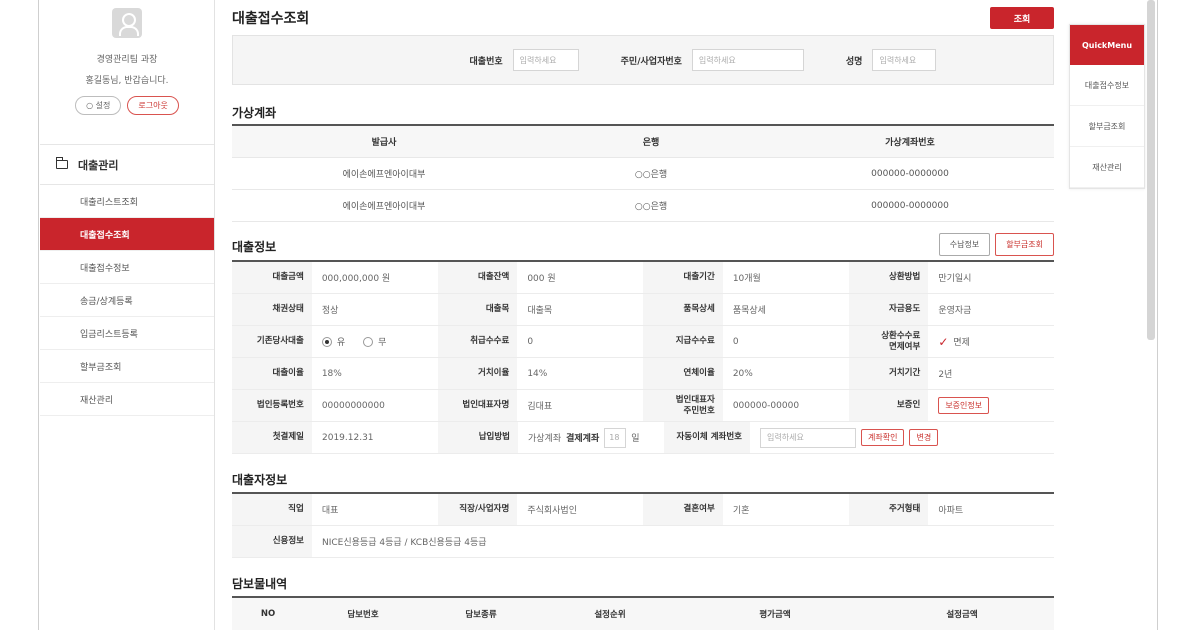 This screenshot has width=1200, height=630. Describe the element at coordinates (746, 279) in the screenshot. I see `field-value: 10개월` at that location.